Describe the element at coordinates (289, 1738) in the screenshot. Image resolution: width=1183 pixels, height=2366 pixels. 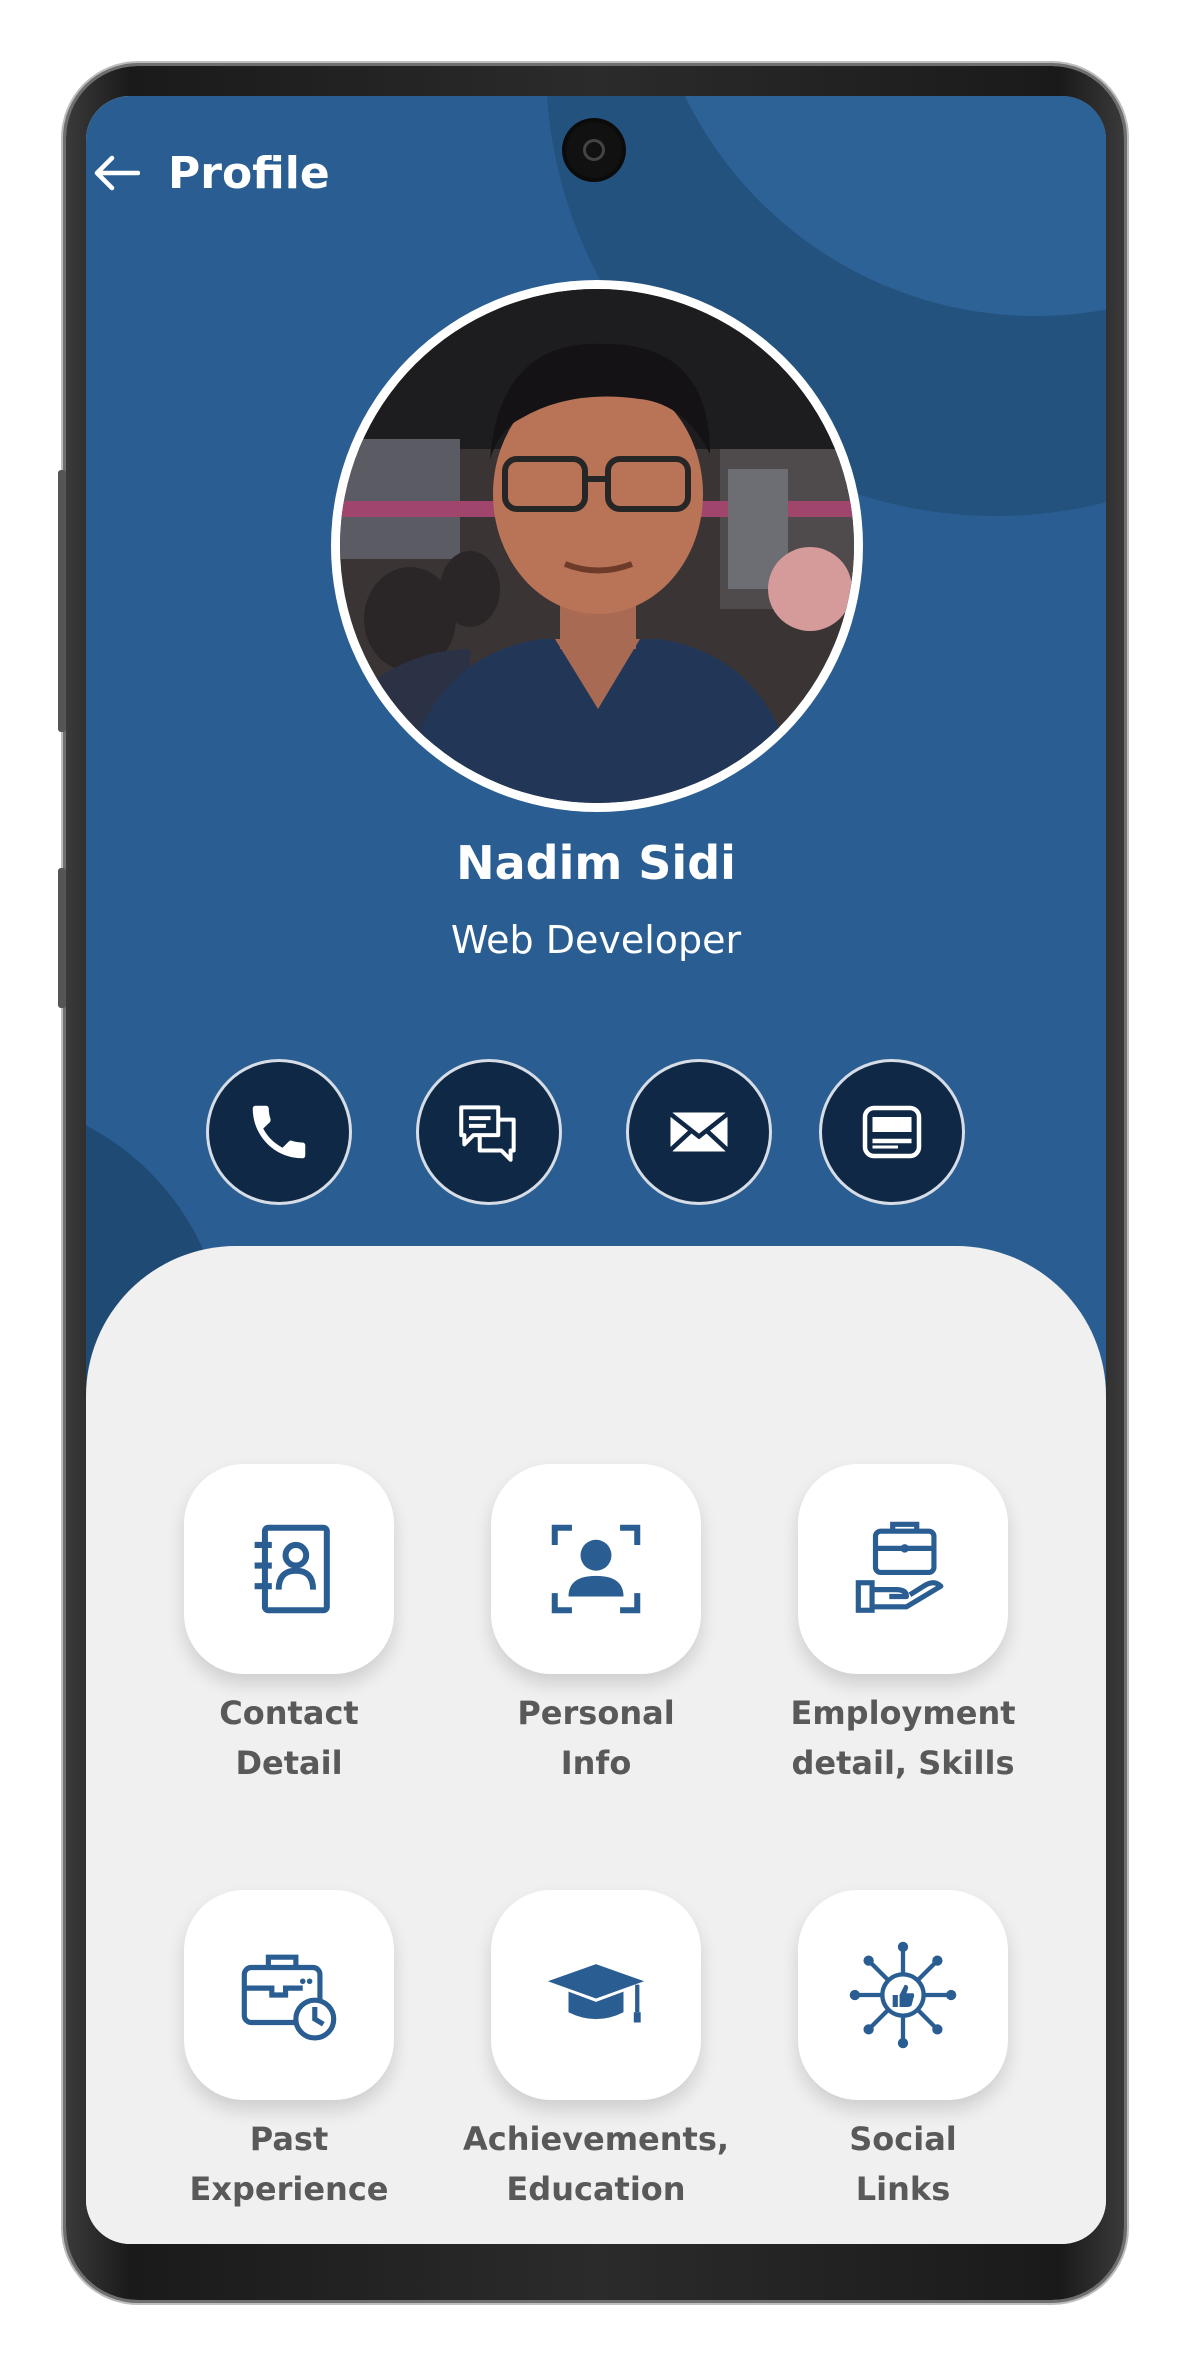
I see `contact-detail-label: Contact Detail` at that location.